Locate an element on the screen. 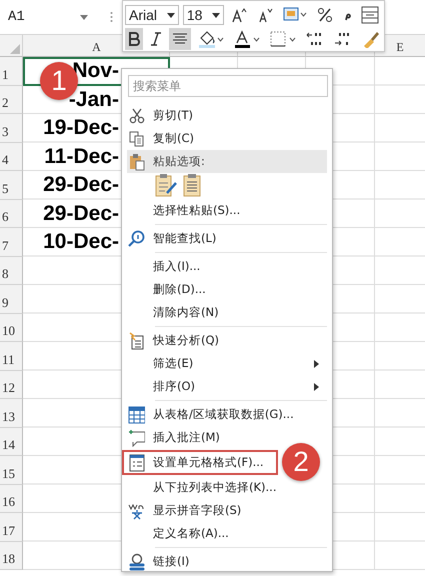  bold-icon is located at coordinates (134, 39).